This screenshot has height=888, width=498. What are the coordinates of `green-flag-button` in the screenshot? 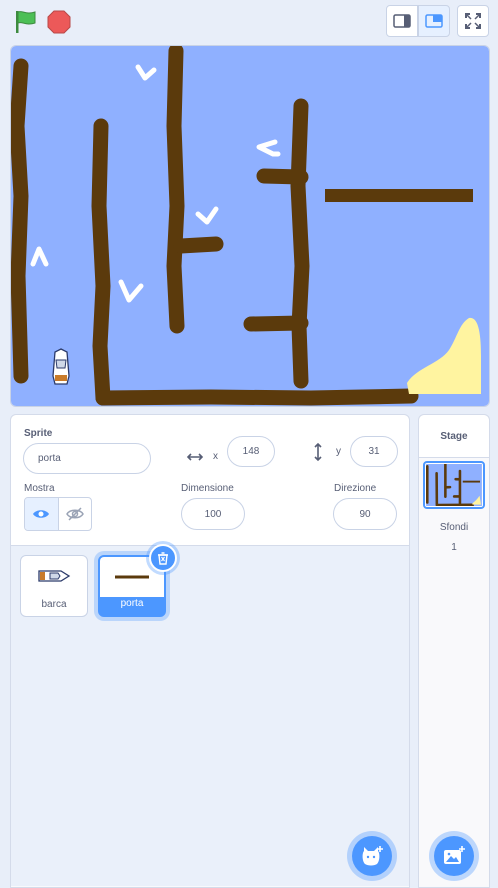 It's located at (26, 22).